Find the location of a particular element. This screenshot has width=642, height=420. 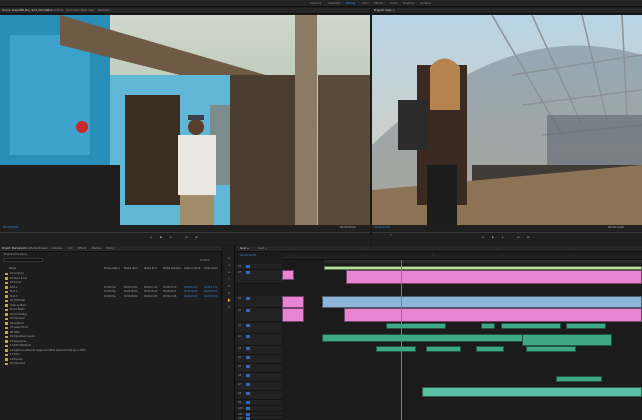

tab-effect-controls: Effect Controls is located at coordinates (55, 11).